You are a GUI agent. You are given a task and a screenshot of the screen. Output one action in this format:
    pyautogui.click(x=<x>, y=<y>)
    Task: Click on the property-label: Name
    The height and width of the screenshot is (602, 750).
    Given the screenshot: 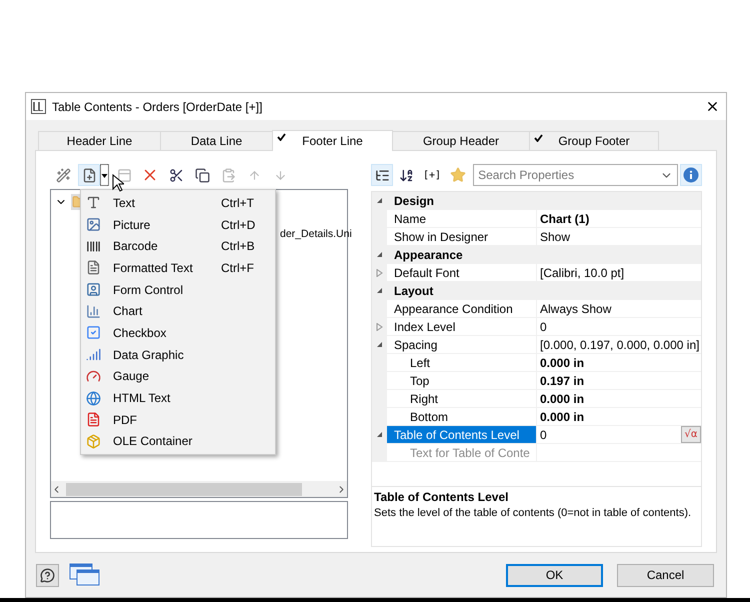 What is the action you would take?
    pyautogui.click(x=462, y=218)
    